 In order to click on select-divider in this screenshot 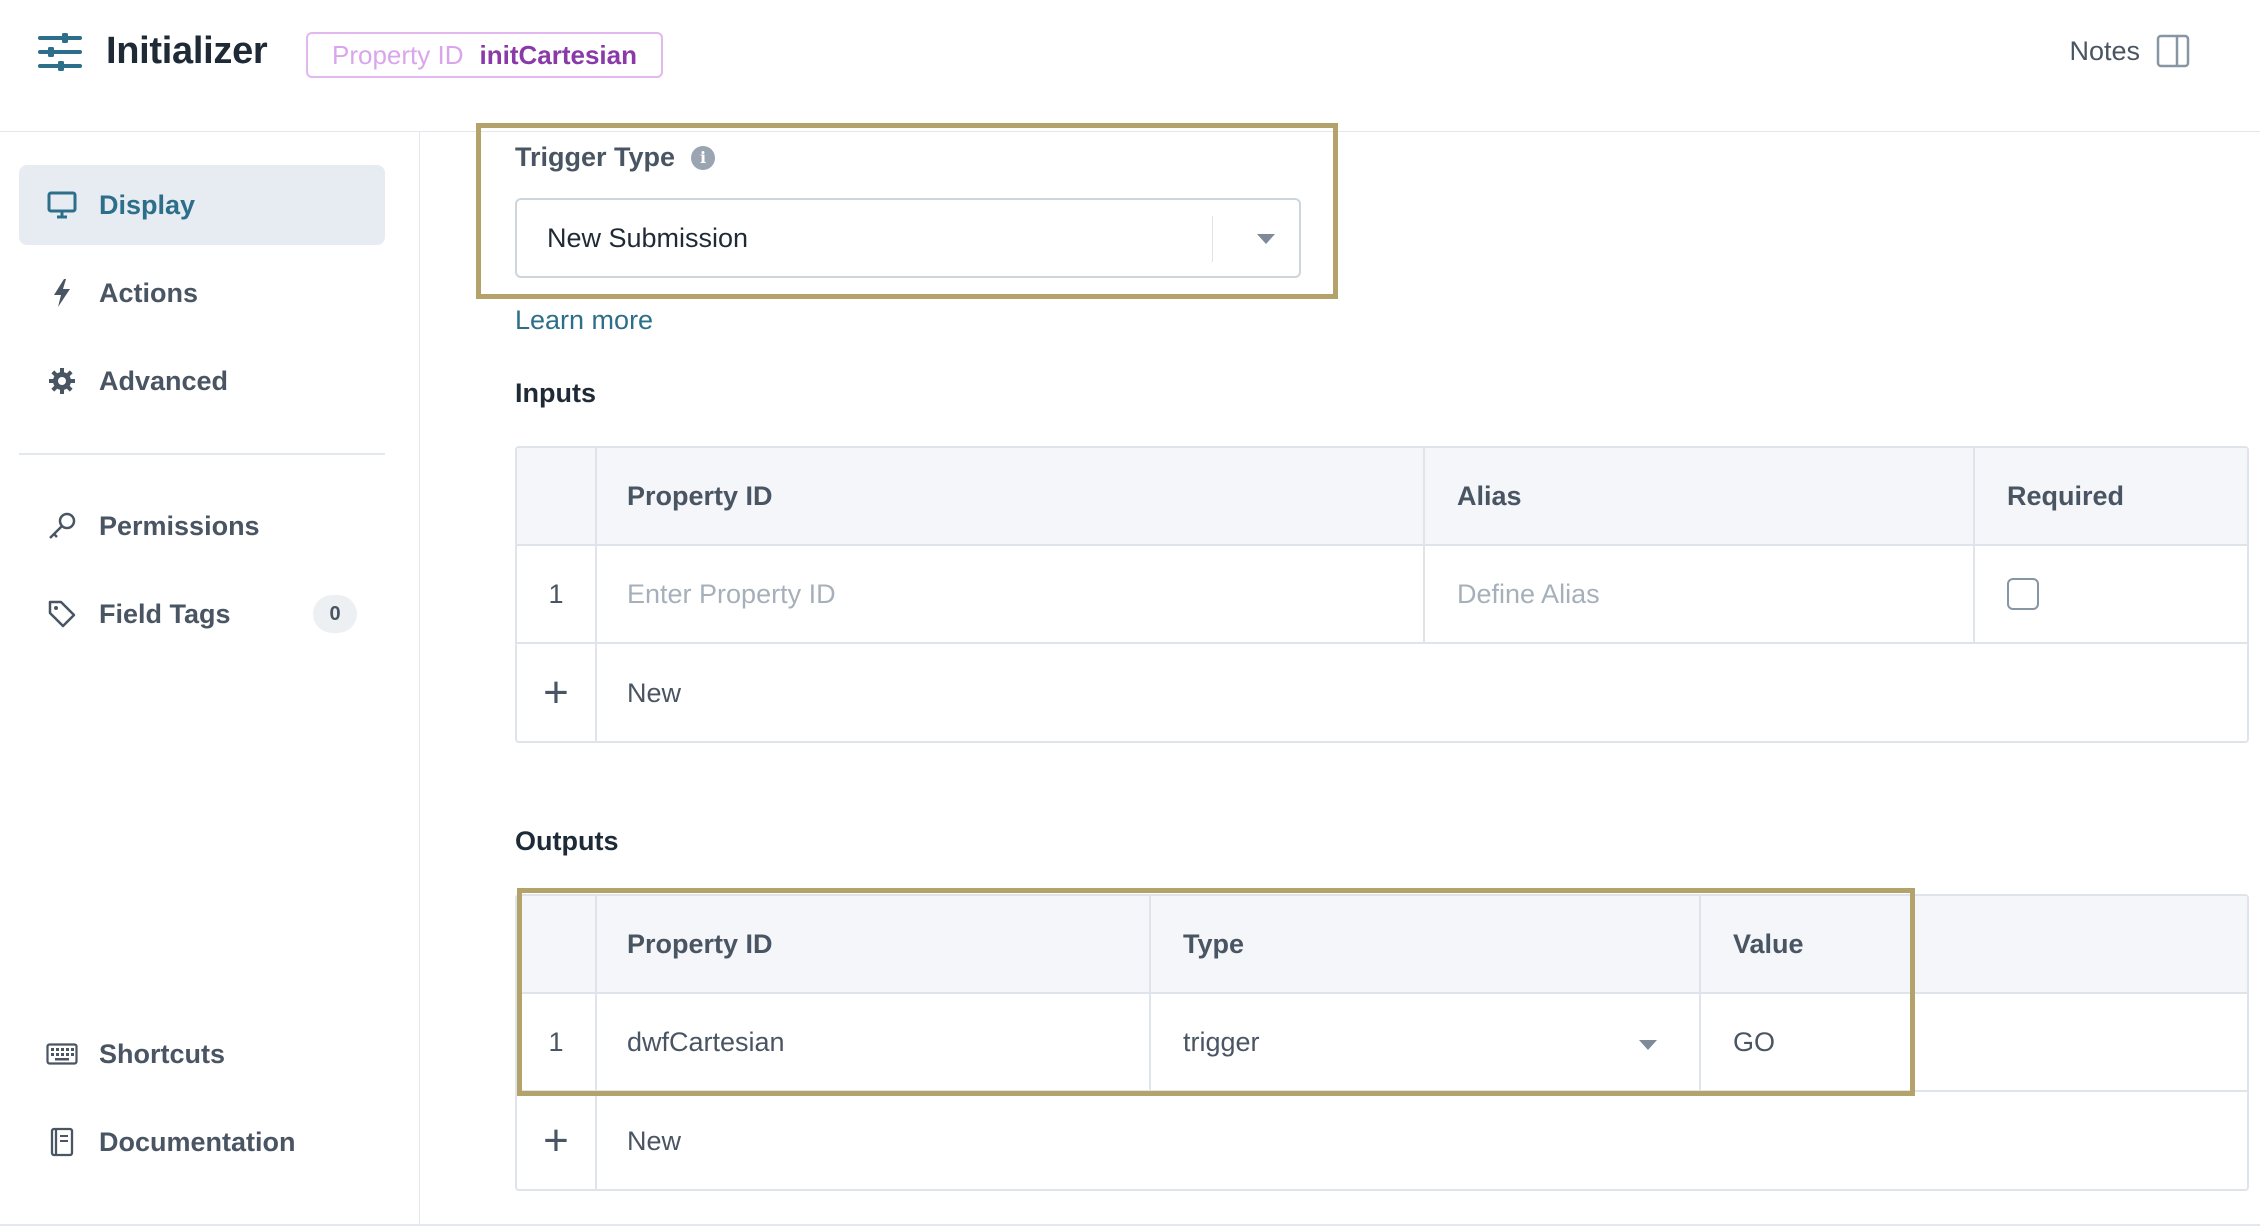, I will do `click(1212, 239)`.